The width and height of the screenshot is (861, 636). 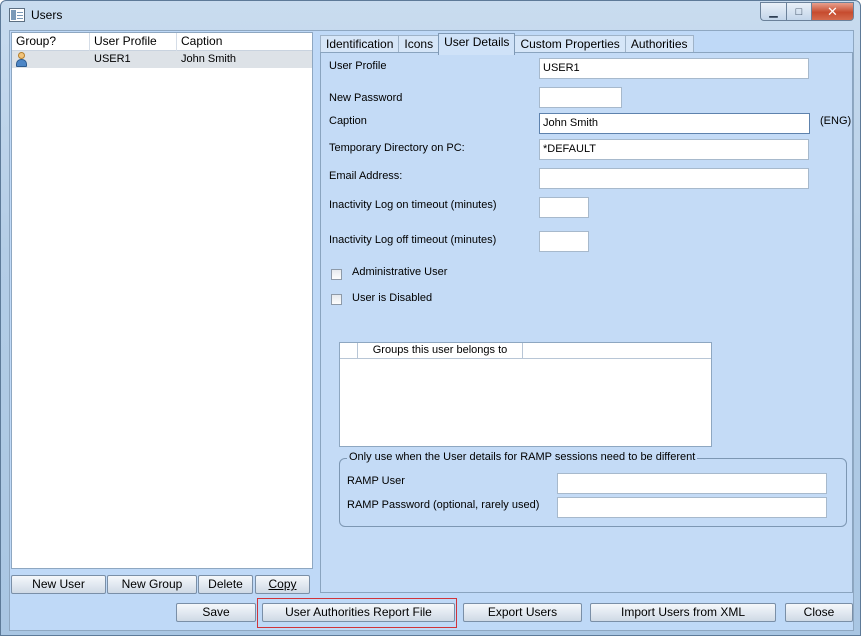 I want to click on minimize-button: ▁, so click(x=773, y=11).